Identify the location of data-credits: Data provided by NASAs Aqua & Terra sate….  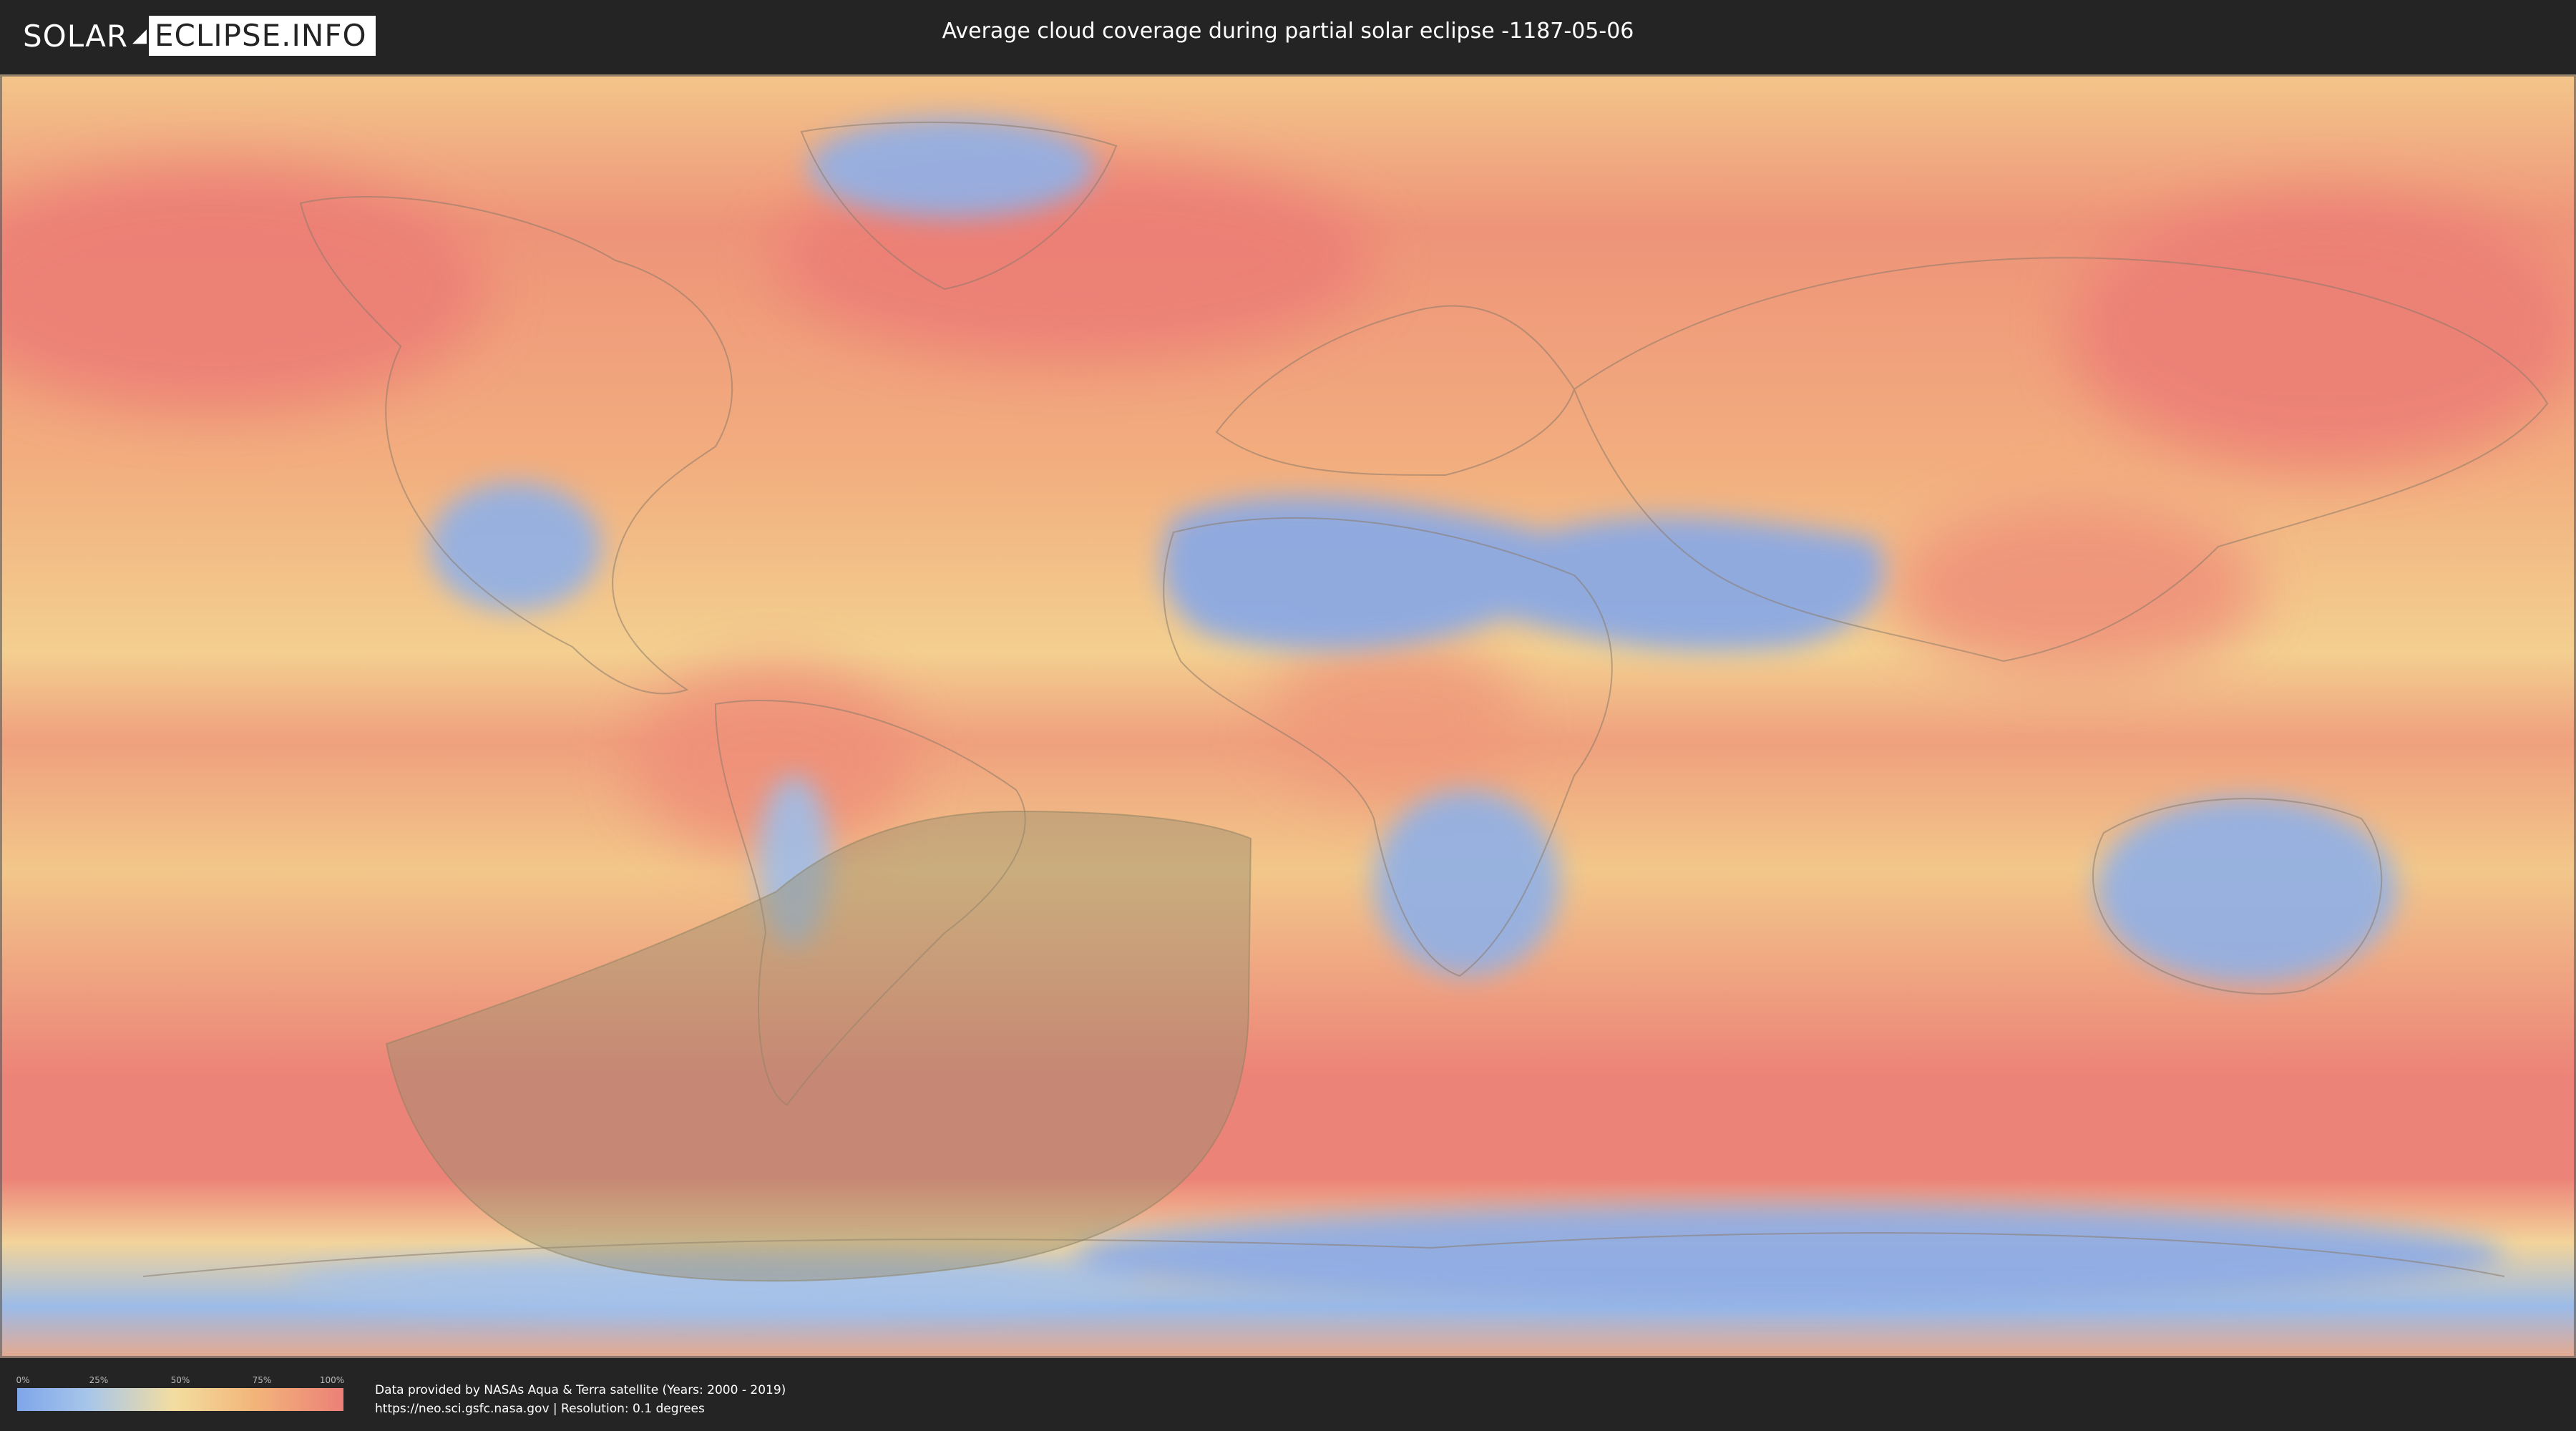
(580, 1399).